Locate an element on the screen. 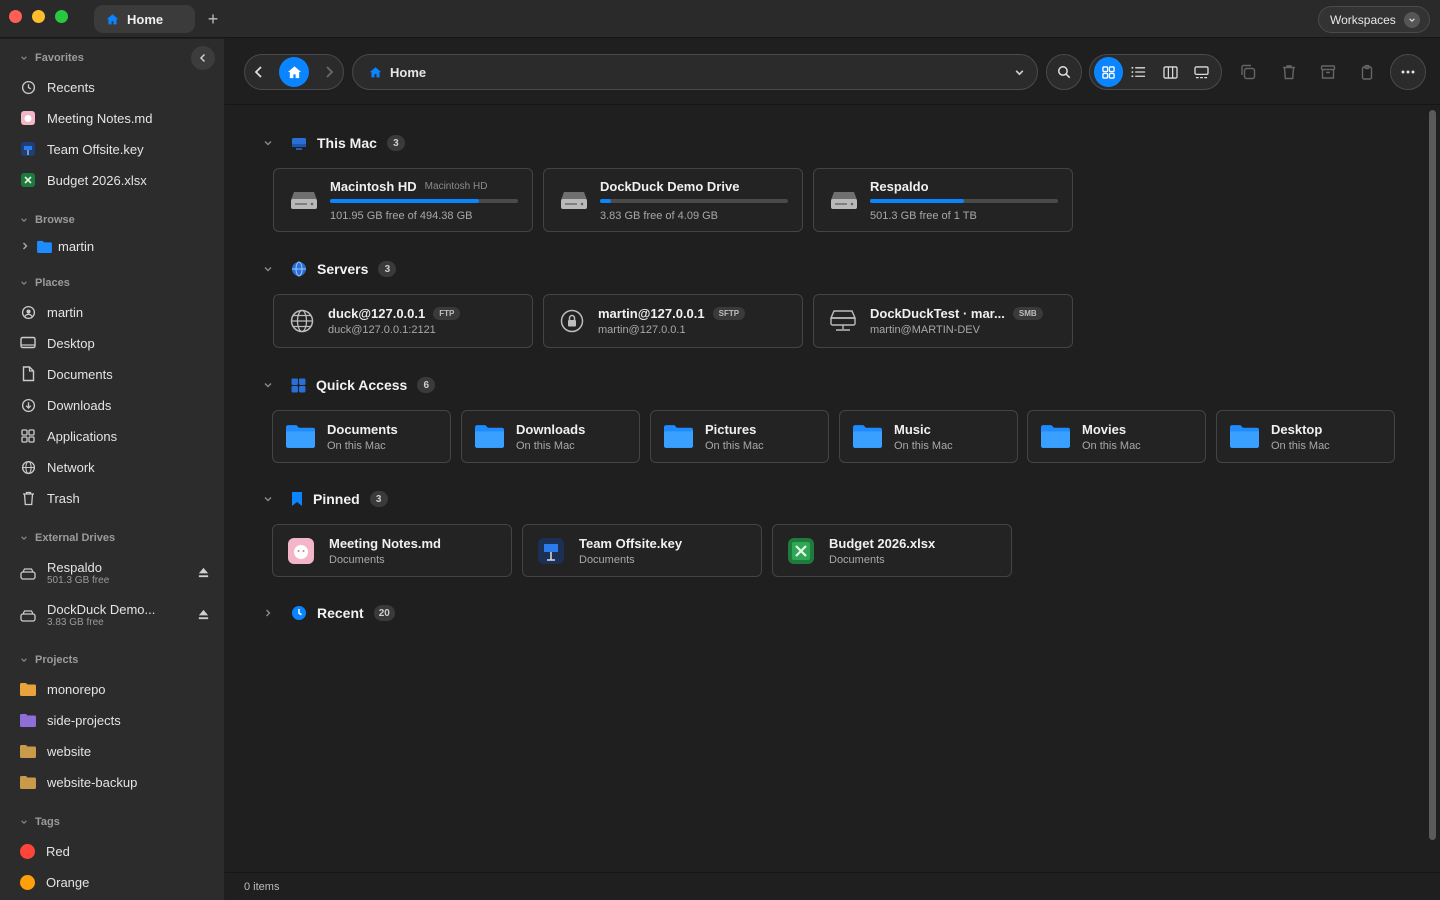  list-view-button is located at coordinates (1138, 72).